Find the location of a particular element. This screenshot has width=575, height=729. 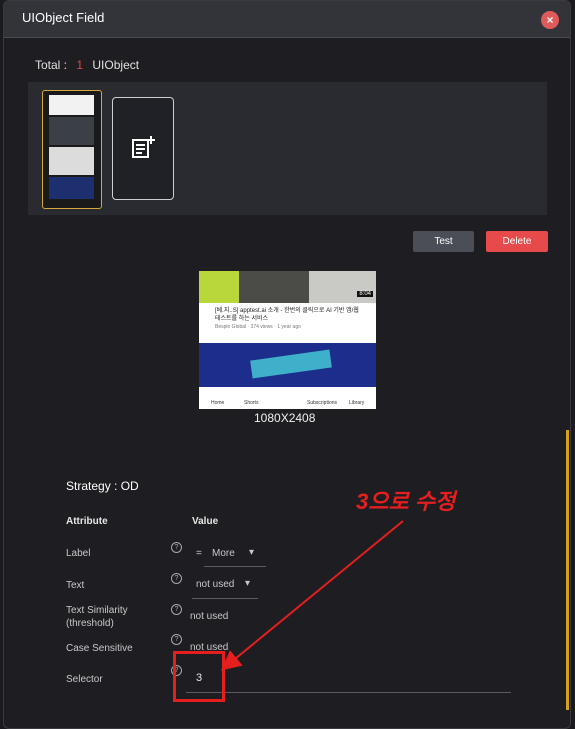

annotation-arrow is located at coordinates (312, 595).